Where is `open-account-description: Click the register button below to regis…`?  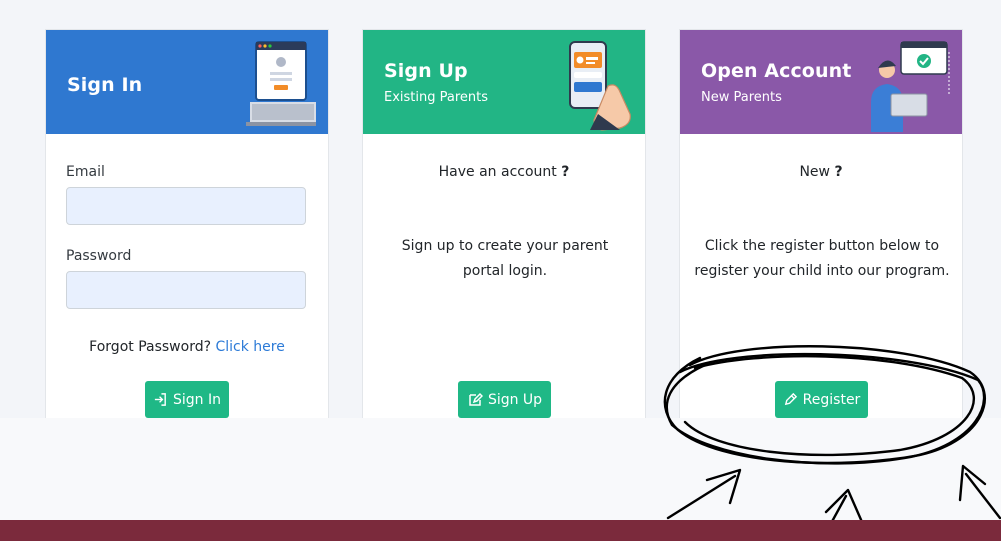 open-account-description: Click the register button below to regis… is located at coordinates (822, 258).